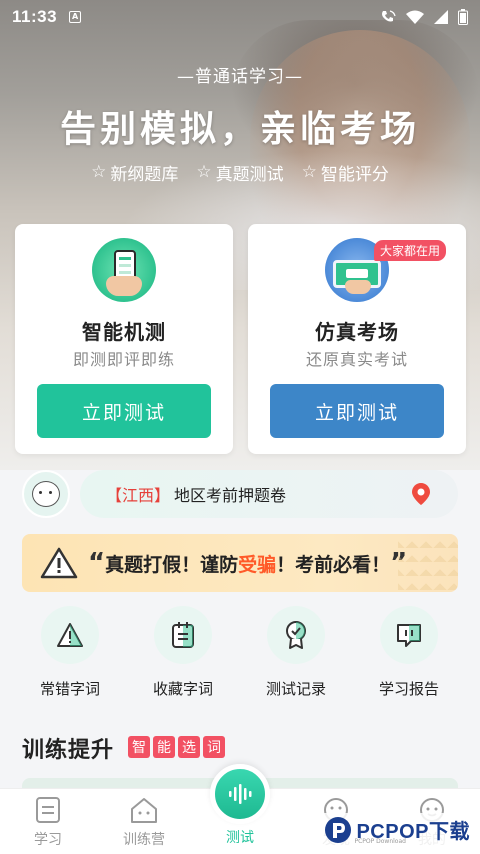 The width and height of the screenshot is (480, 854). I want to click on tool-study-report: 学习报告, so click(409, 652).